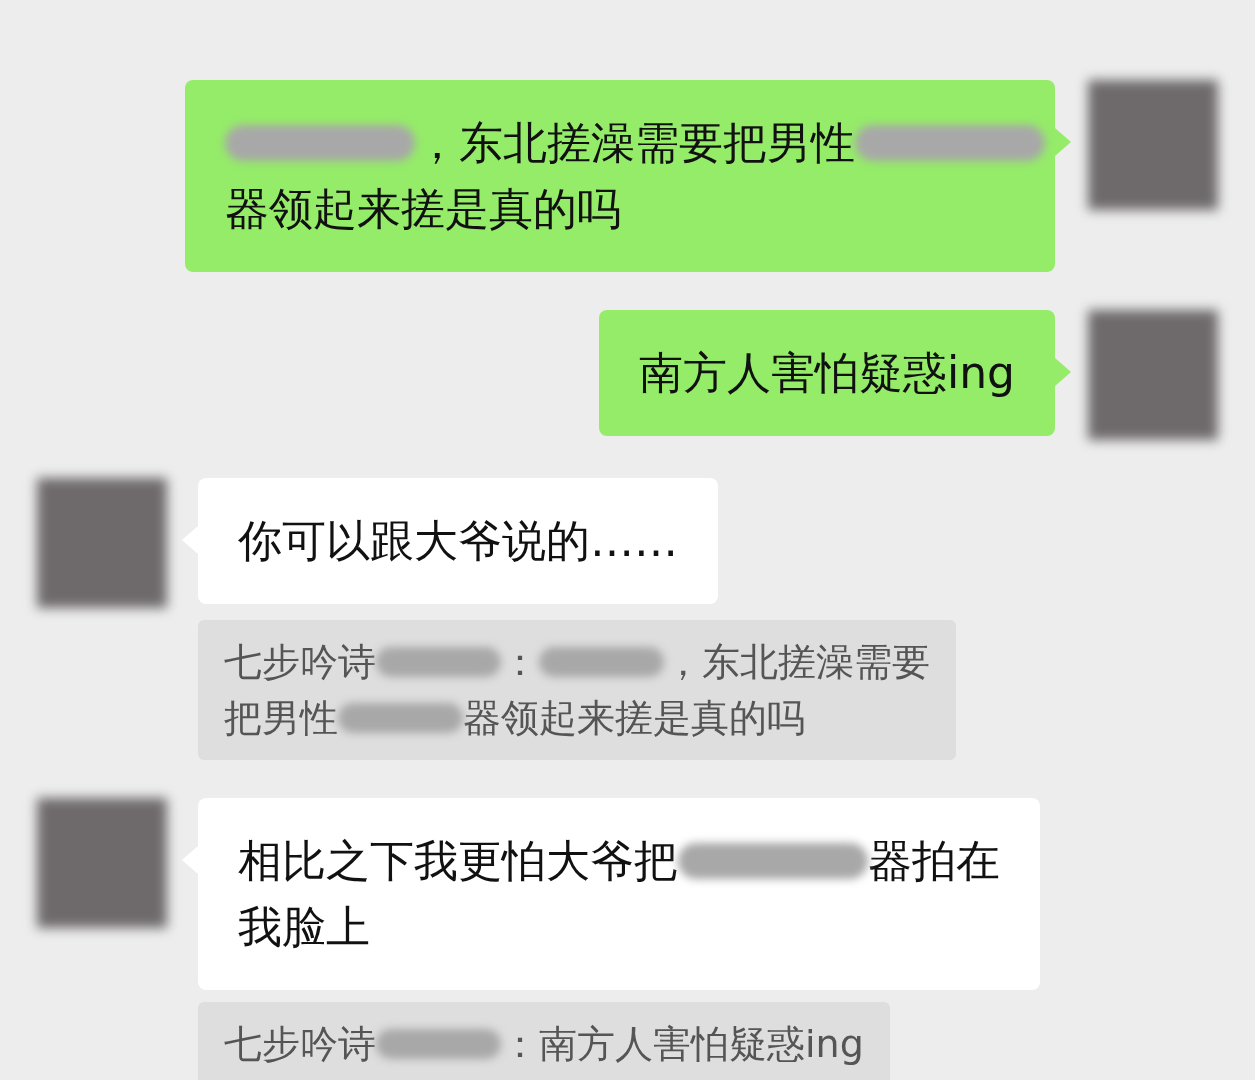 This screenshot has width=1255, height=1080. What do you see at coordinates (458, 861) in the screenshot?
I see `message-text: 相比之下我更怕大爷把` at bounding box center [458, 861].